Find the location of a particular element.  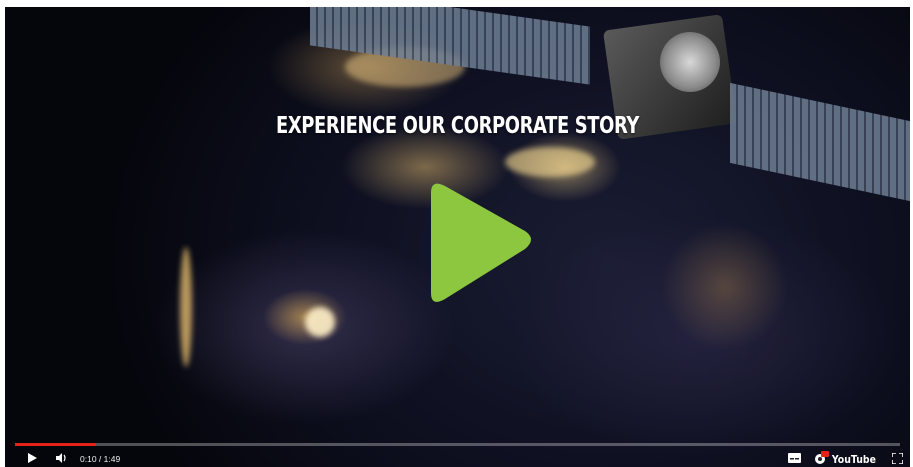

subtitles-icon is located at coordinates (794, 458).